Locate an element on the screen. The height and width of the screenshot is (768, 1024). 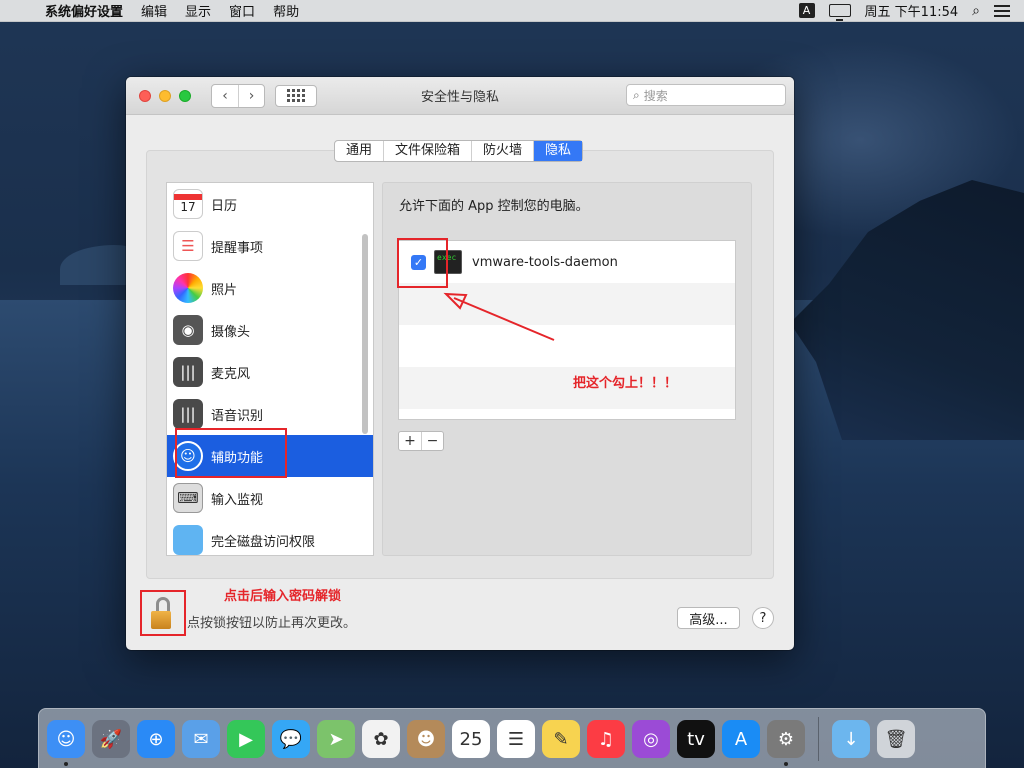
sidebar-item-reminders: ☰ 提醒事项 is located at coordinates (270, 246).